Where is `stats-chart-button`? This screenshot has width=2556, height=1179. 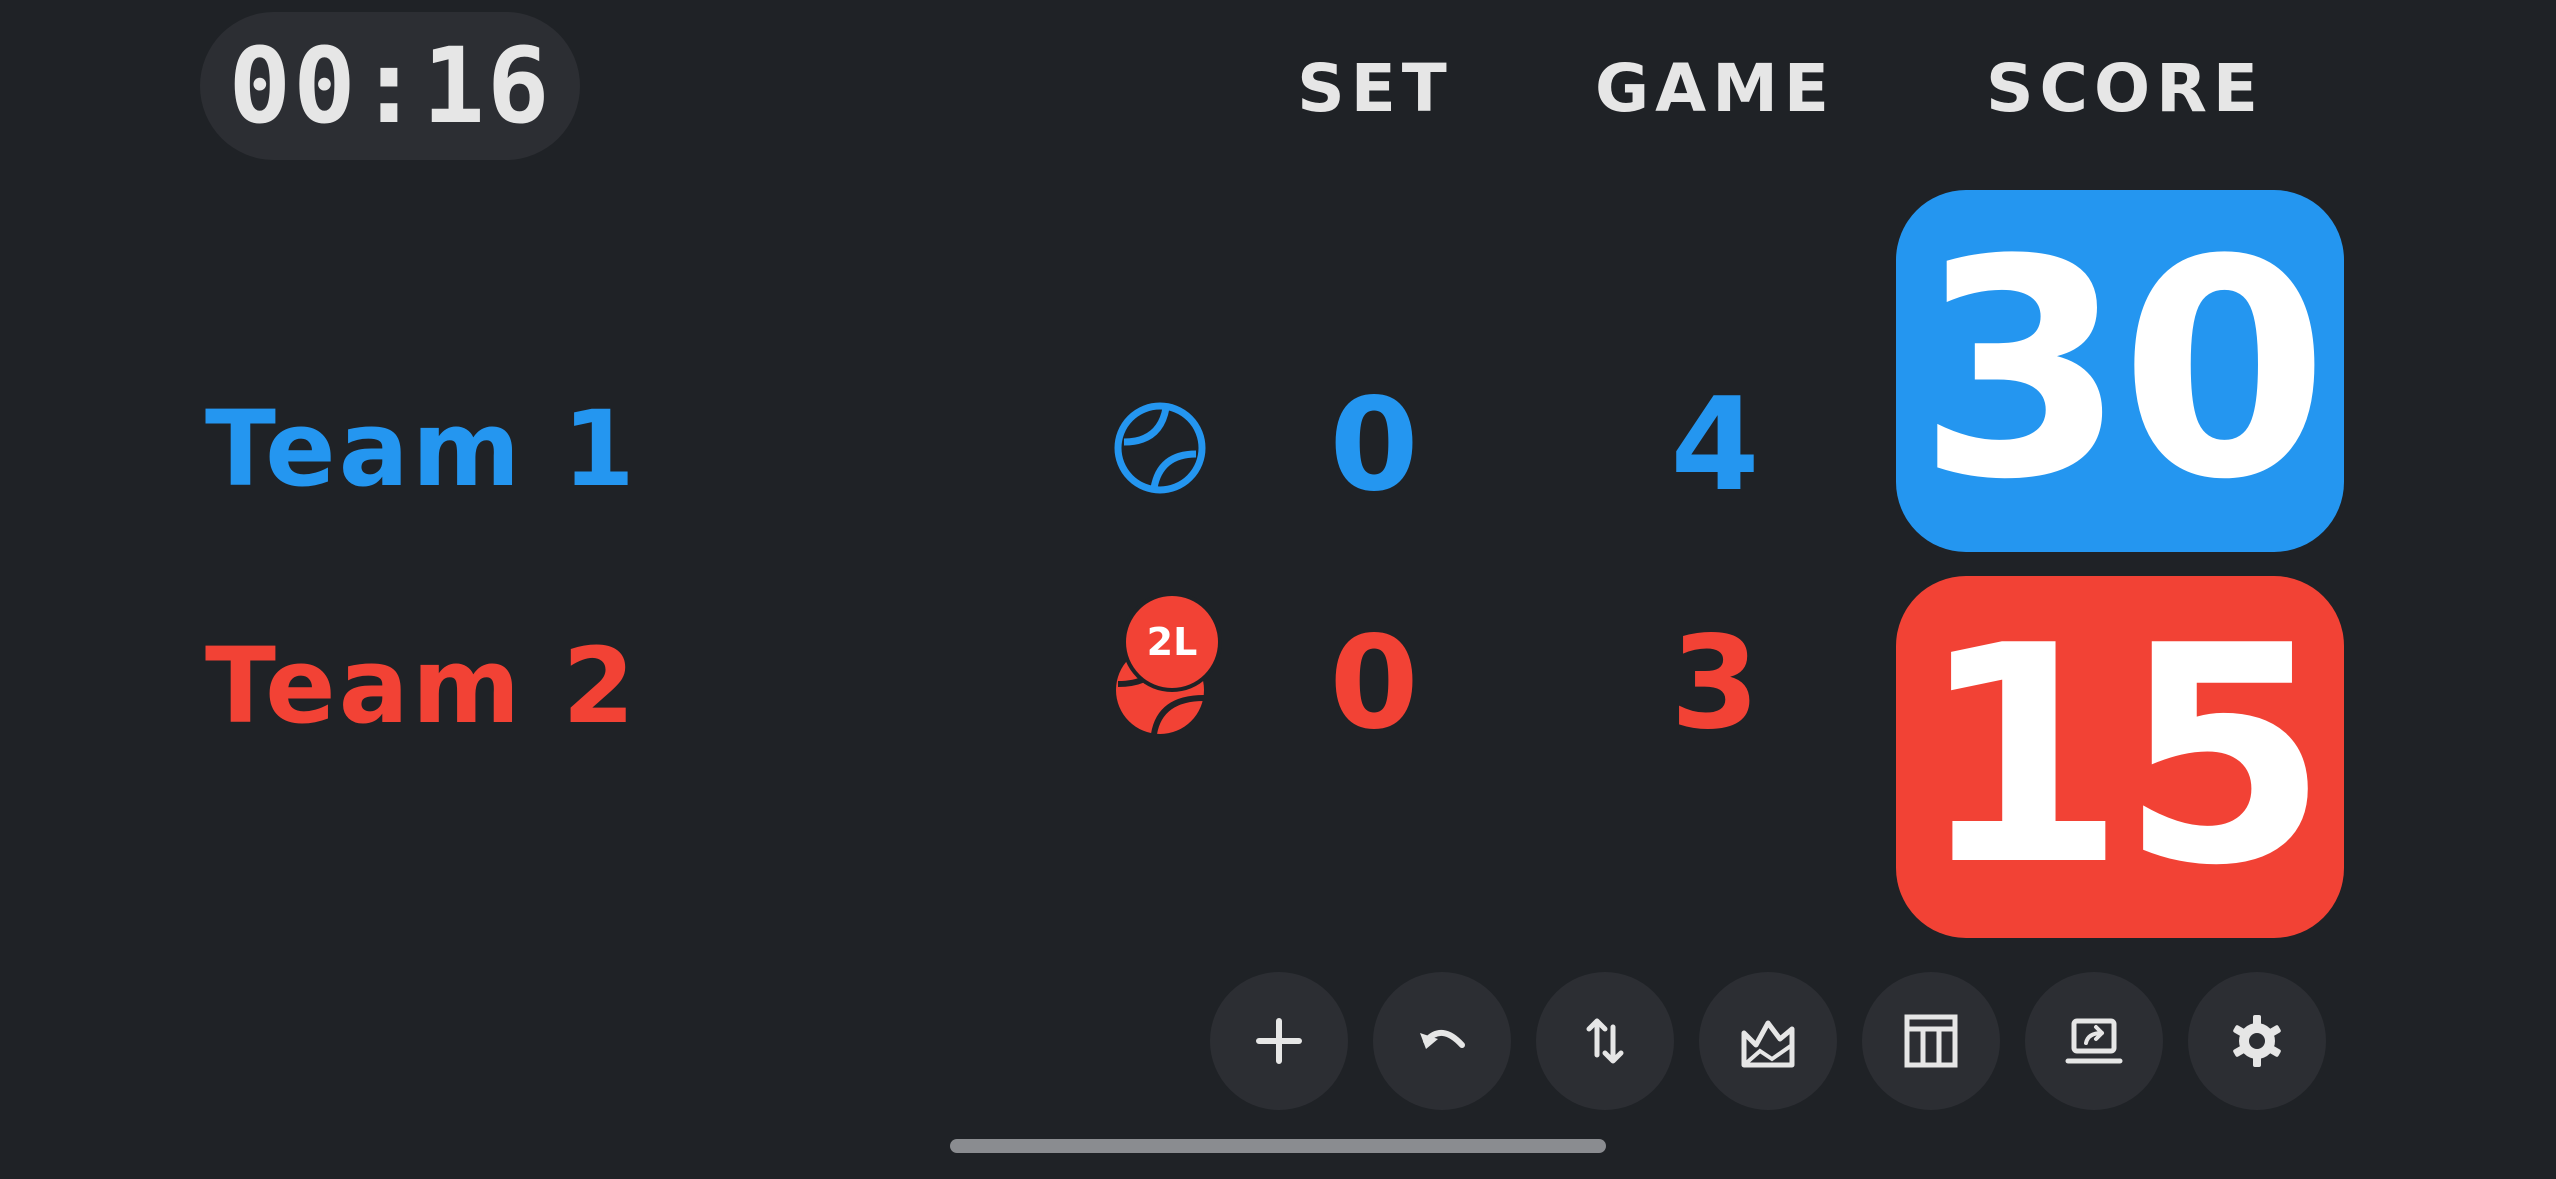 stats-chart-button is located at coordinates (1768, 1041).